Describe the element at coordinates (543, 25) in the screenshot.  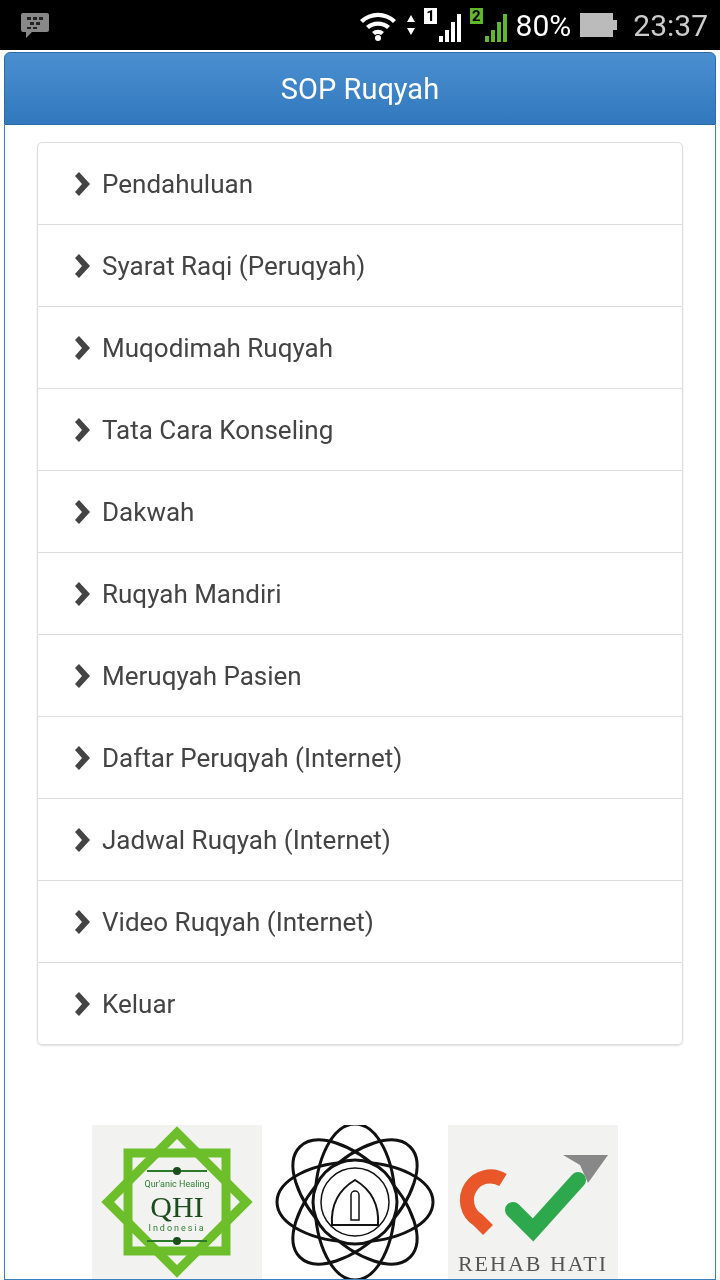
I see `battery-percent: 80%` at that location.